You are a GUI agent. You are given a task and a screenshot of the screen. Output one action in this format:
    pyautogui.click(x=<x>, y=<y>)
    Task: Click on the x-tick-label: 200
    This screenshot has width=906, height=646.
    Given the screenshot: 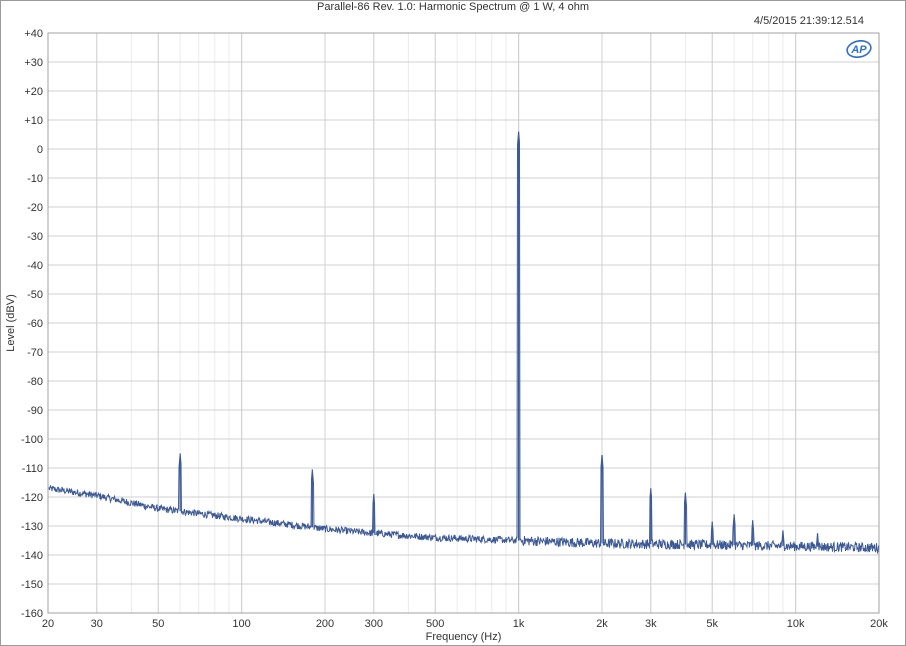 What is the action you would take?
    pyautogui.click(x=325, y=624)
    